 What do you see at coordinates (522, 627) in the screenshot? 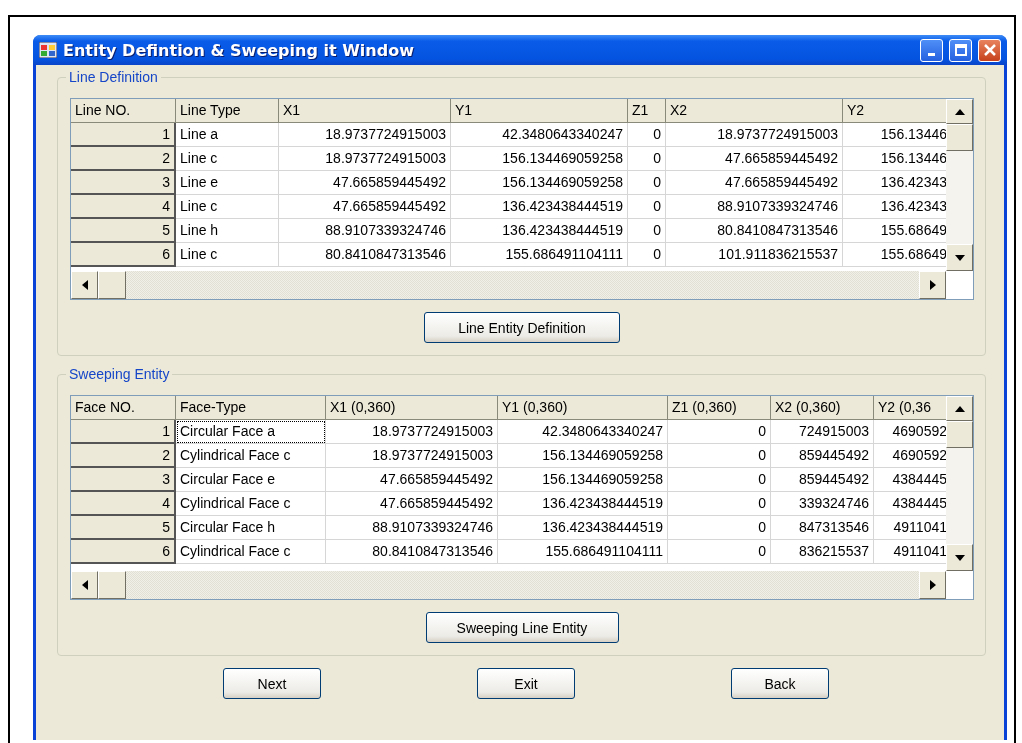
I see `sweeping-line-entity-button: Sweeping Line Entity` at bounding box center [522, 627].